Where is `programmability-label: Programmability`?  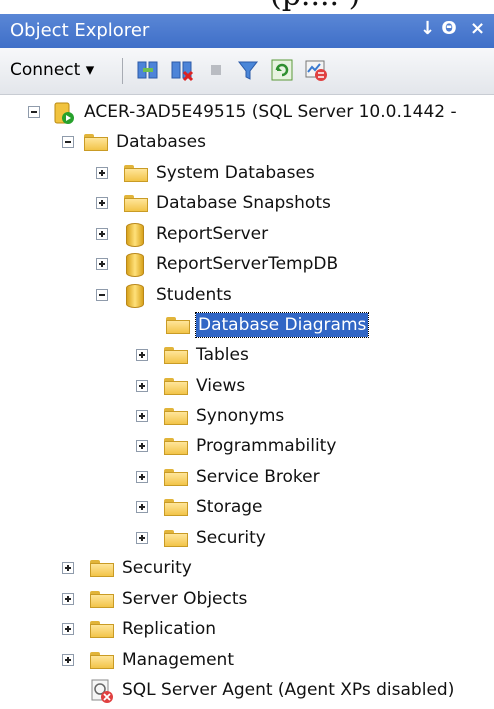 programmability-label: Programmability is located at coordinates (266, 446).